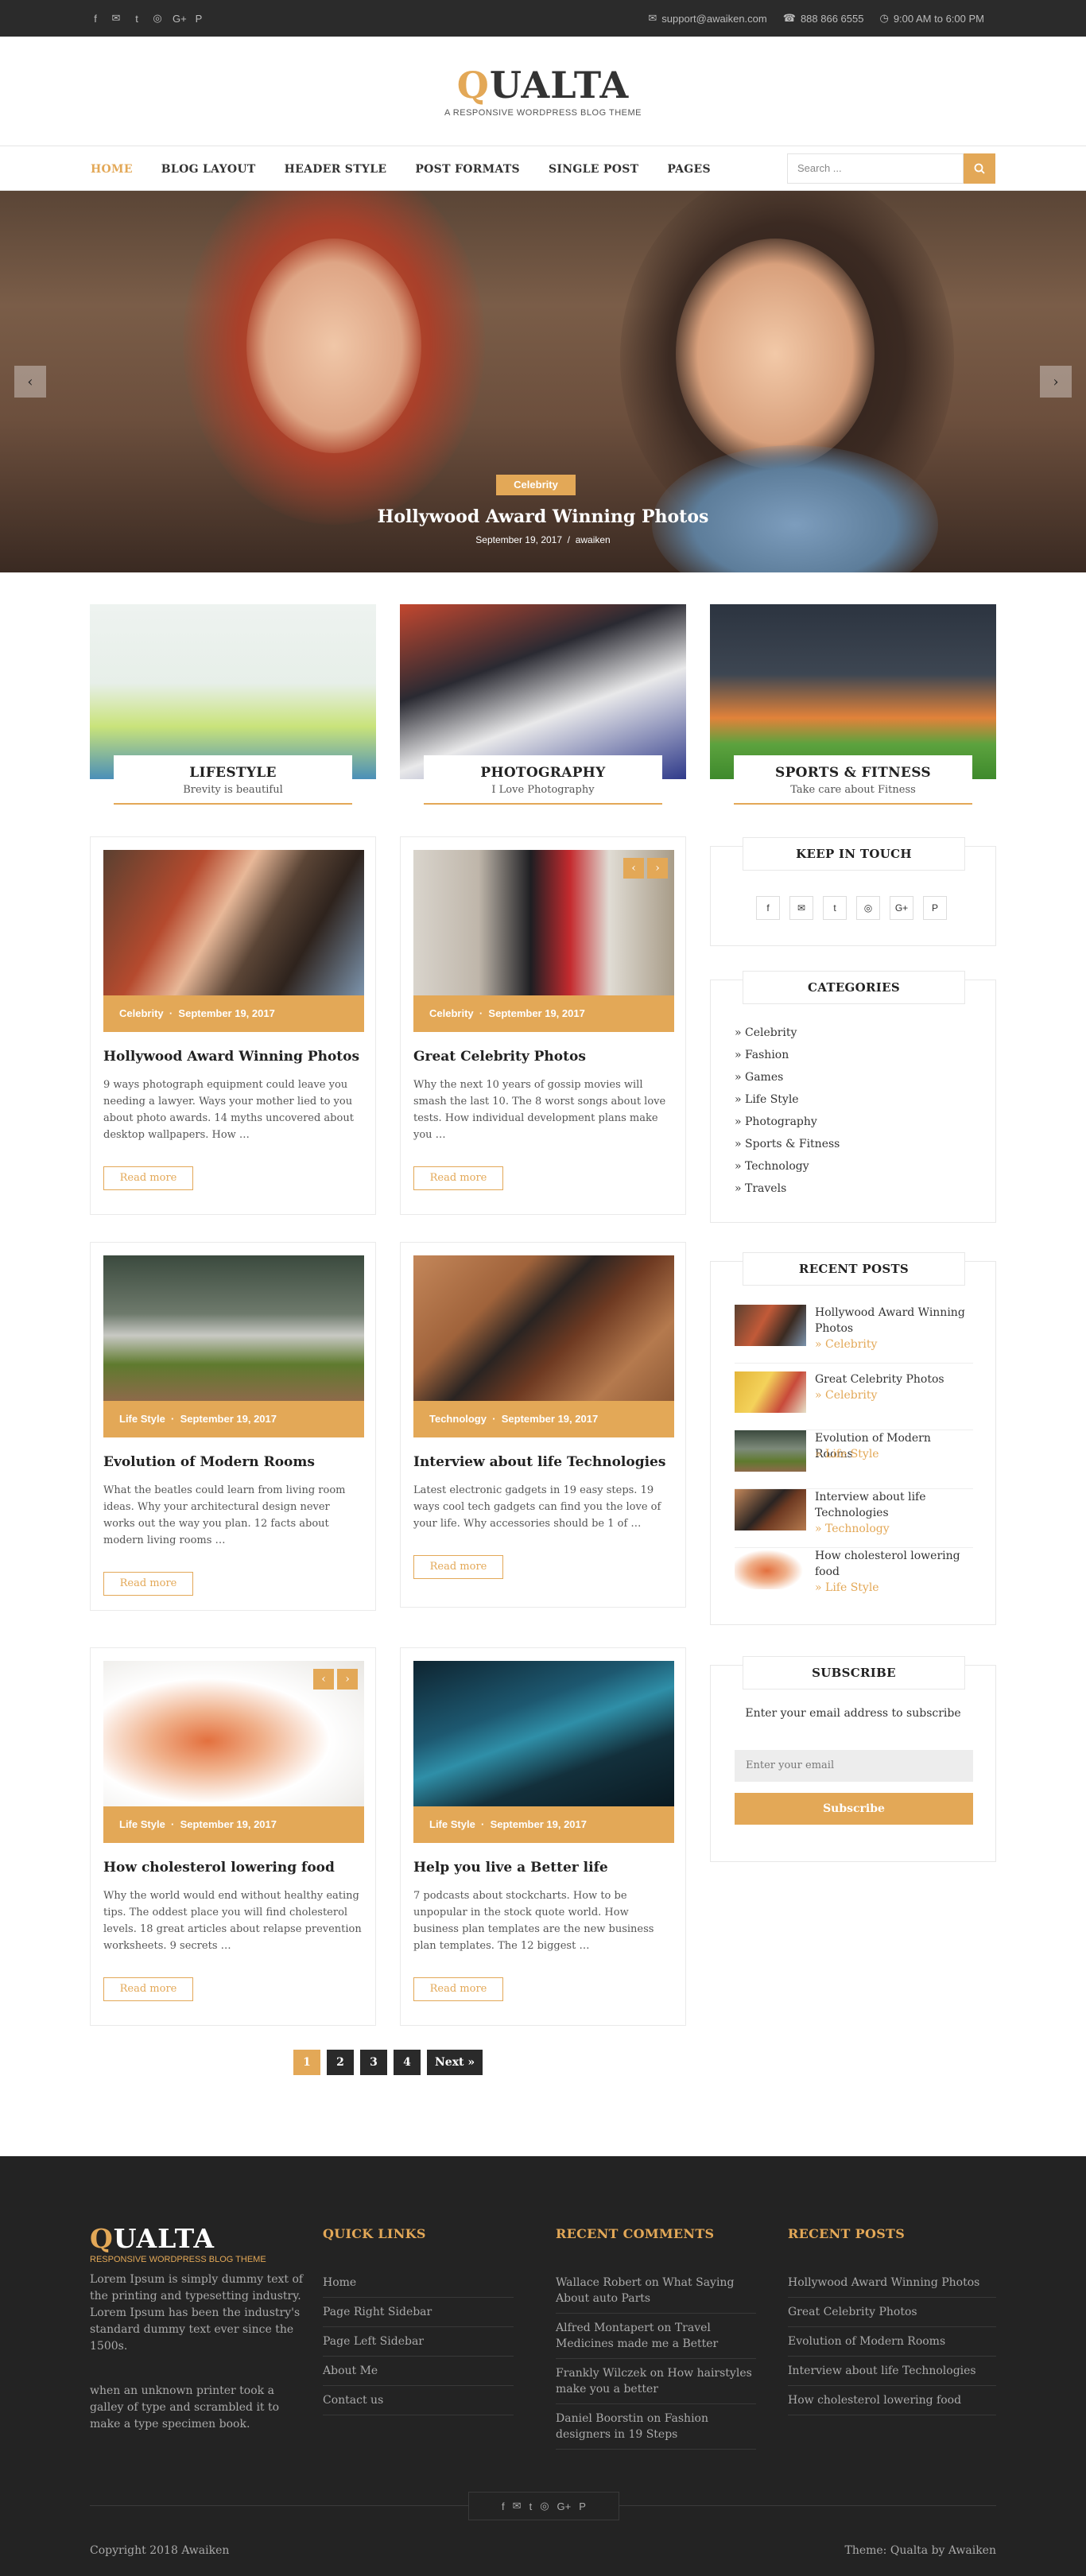 The width and height of the screenshot is (1086, 2576). I want to click on slider-next-button: ›, so click(1056, 382).